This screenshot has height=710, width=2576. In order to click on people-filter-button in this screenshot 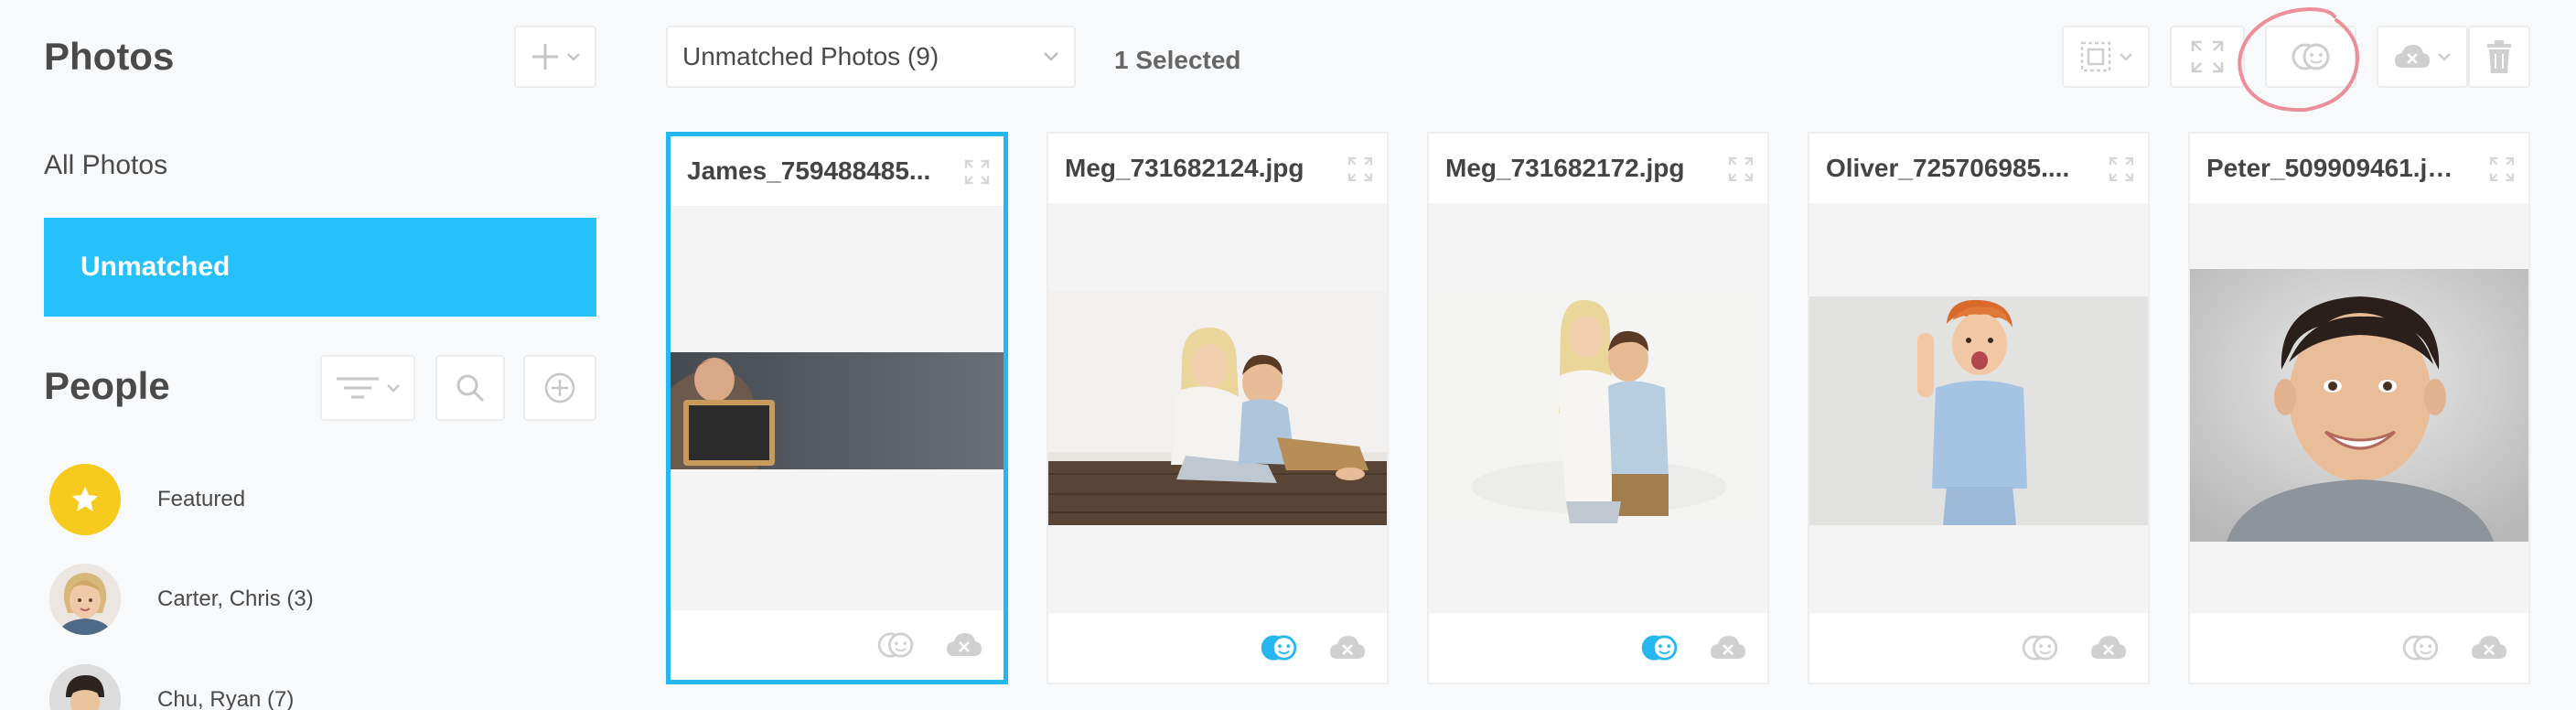, I will do `click(367, 388)`.